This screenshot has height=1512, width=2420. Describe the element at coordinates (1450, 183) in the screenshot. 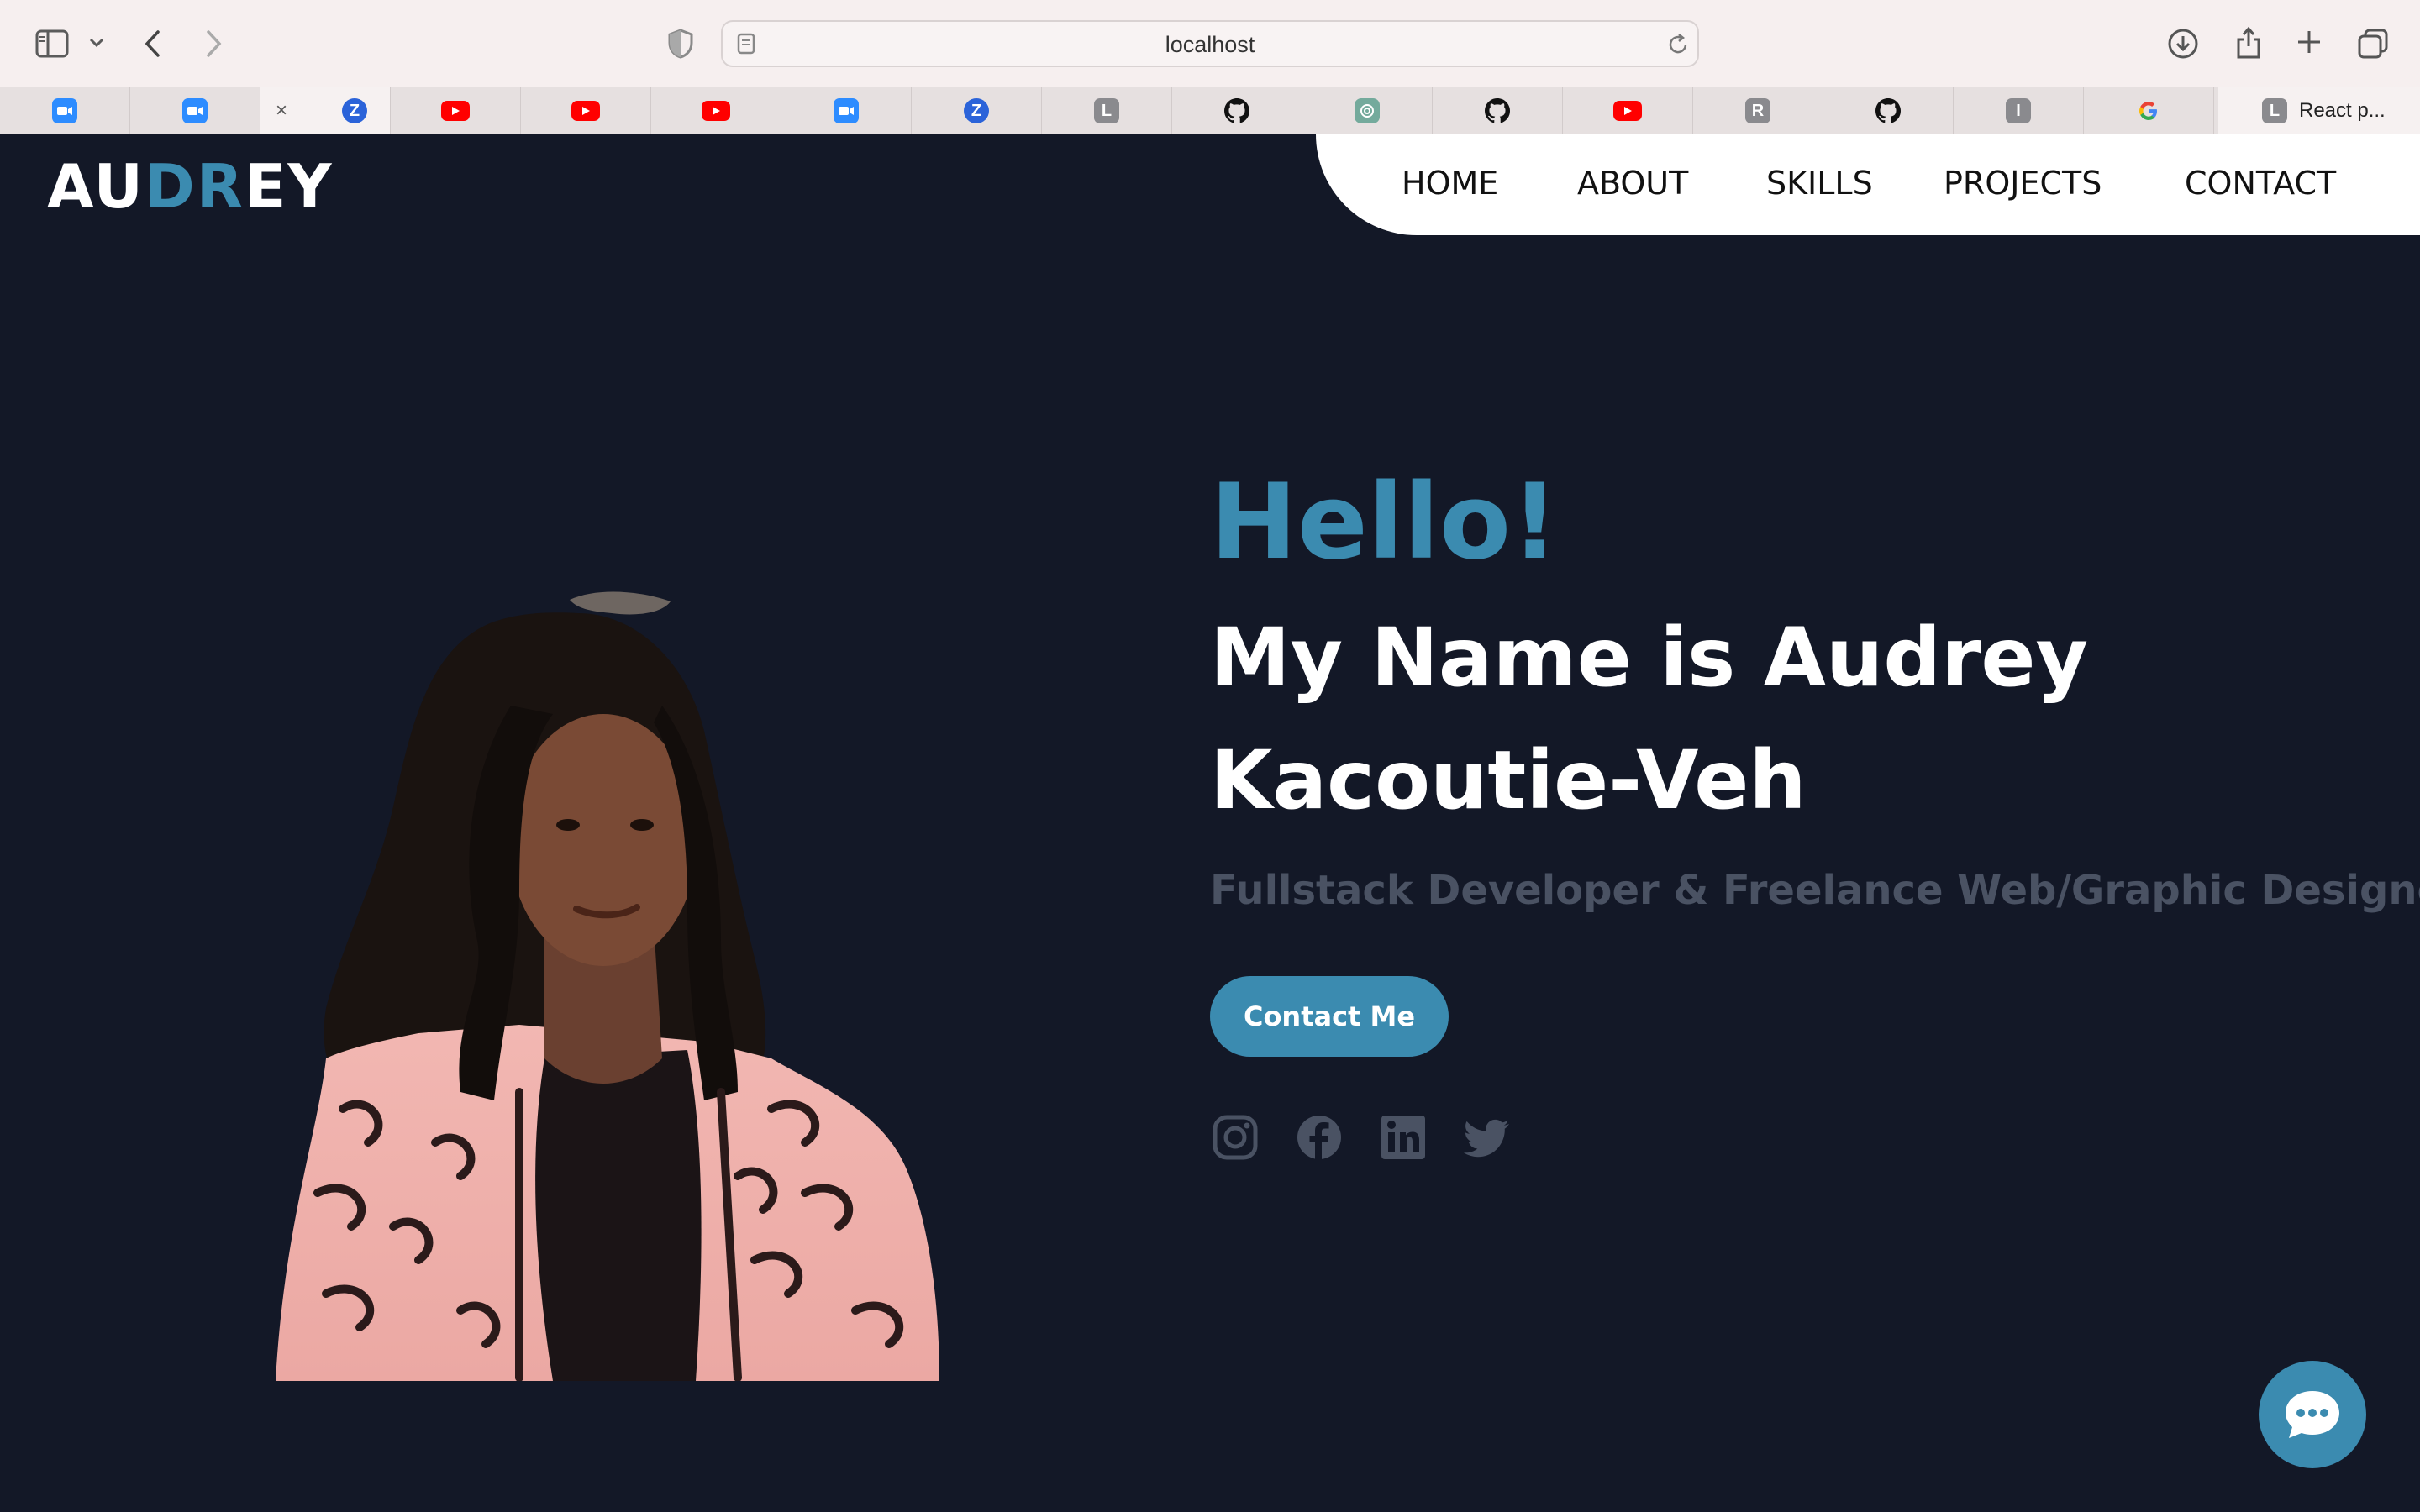

I see `nav-home: HOME` at that location.